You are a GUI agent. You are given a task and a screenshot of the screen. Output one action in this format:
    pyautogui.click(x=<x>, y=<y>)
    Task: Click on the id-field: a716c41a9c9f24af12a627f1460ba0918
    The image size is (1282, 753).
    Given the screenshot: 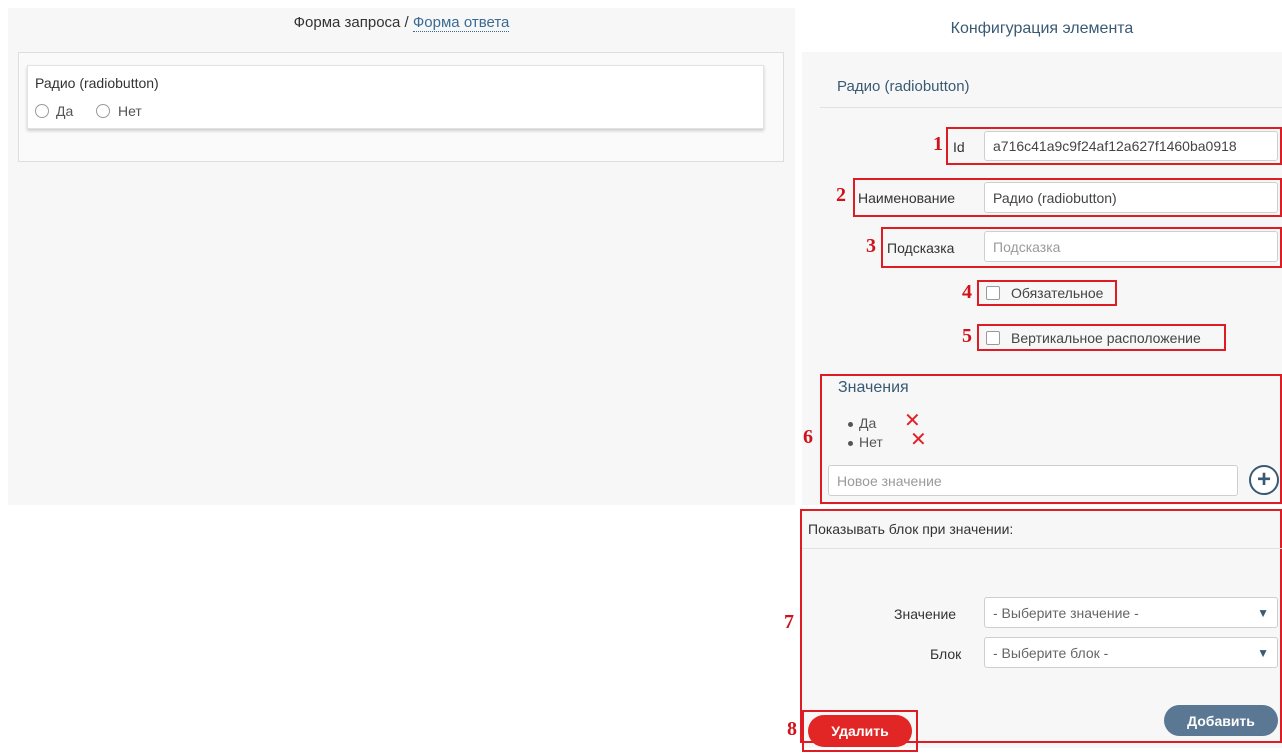 What is the action you would take?
    pyautogui.click(x=1131, y=146)
    